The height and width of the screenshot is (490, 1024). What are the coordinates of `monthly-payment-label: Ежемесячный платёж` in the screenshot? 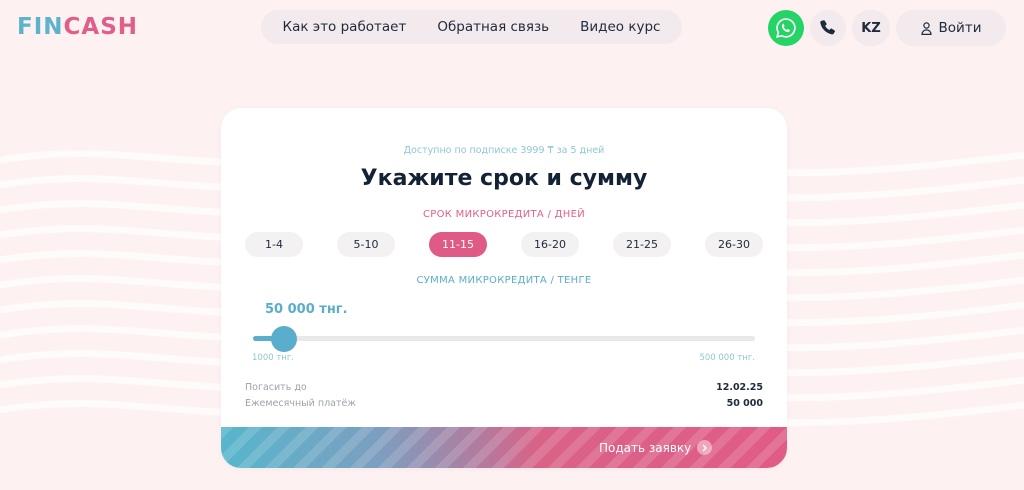 It's located at (300, 403).